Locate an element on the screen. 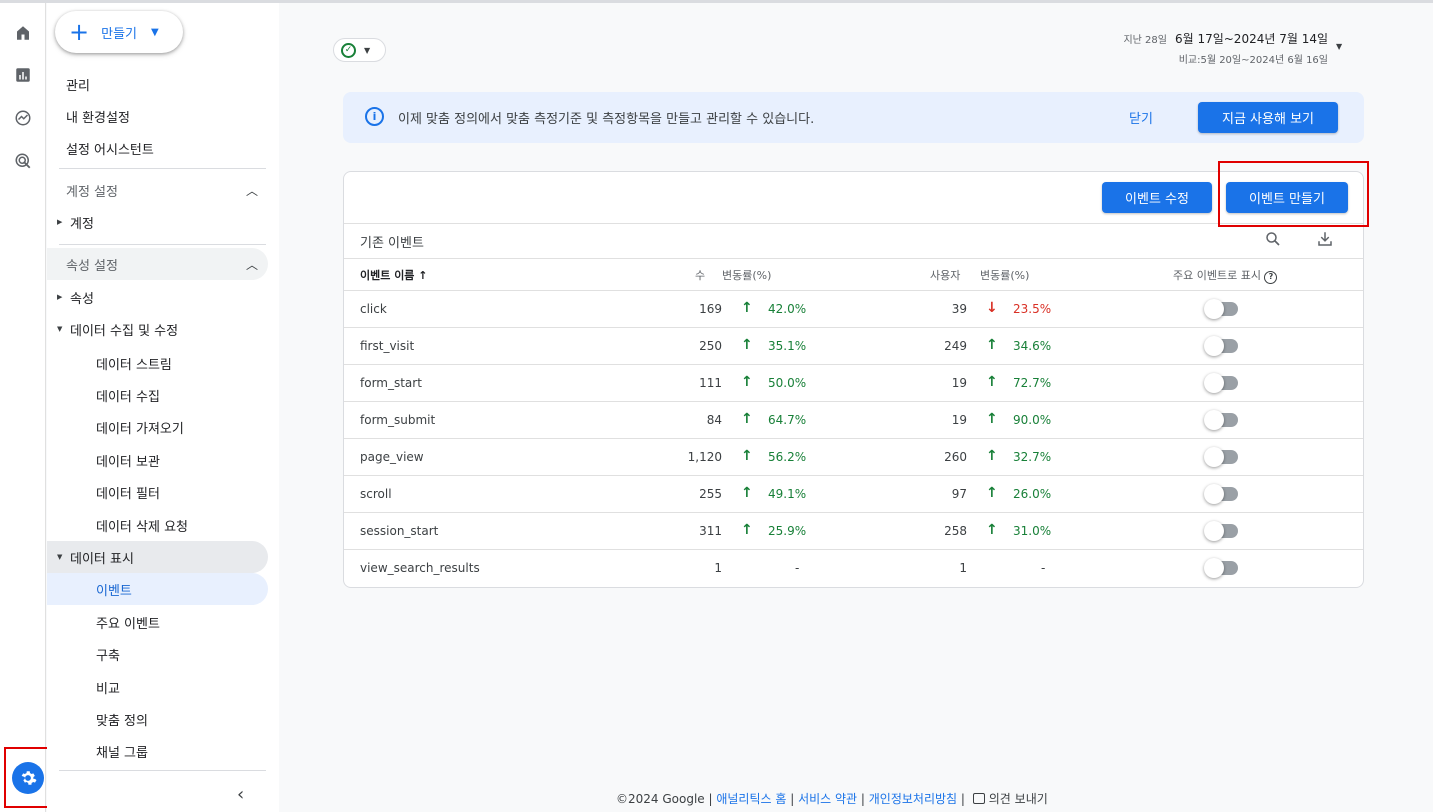 The width and height of the screenshot is (1433, 812). table-row: form_start 111 ↑ 50.0% 19 ↑ 72.7% is located at coordinates (853, 382).